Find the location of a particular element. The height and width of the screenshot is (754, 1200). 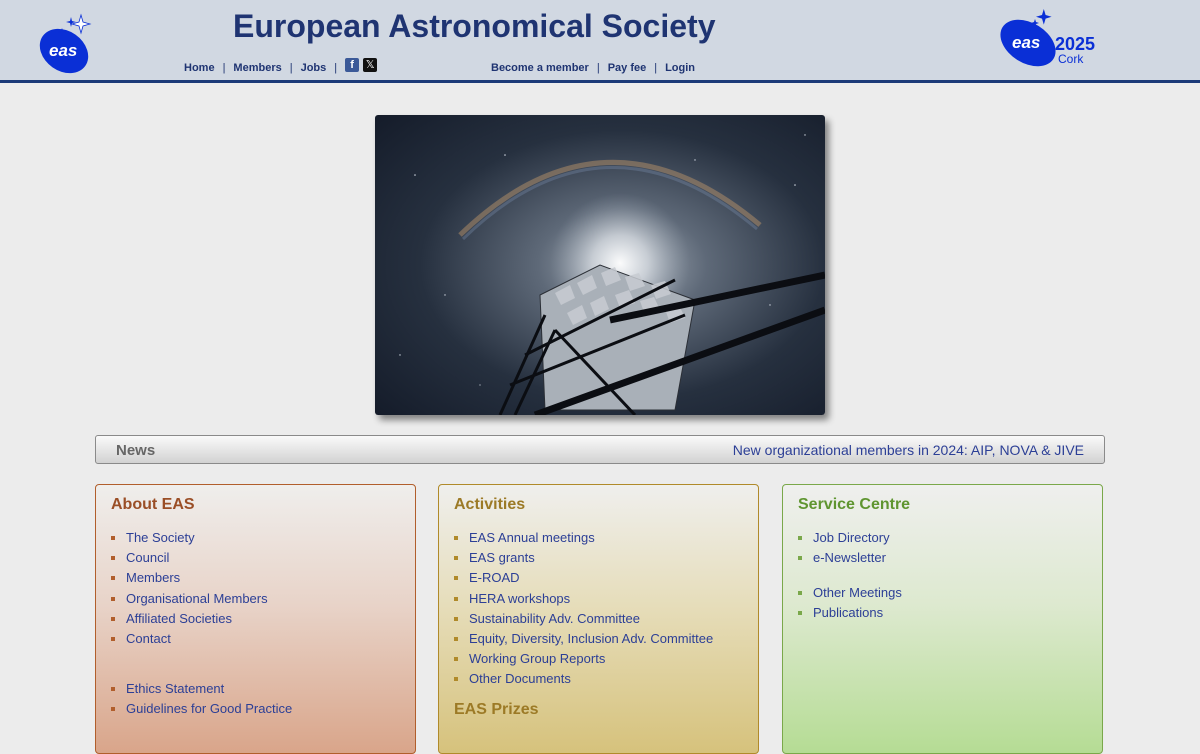

eas-prizes-heading: EAS Prizes is located at coordinates (496, 709).